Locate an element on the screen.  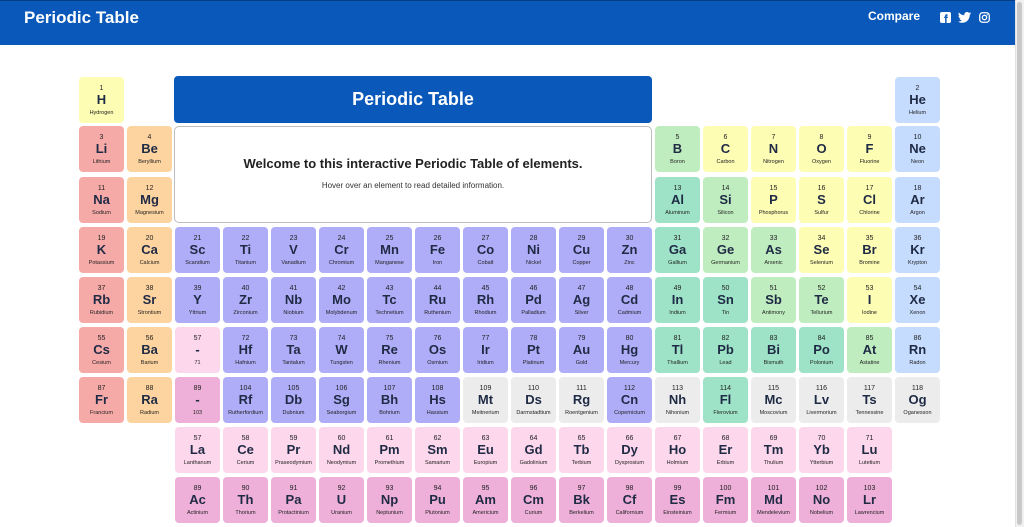
facebook-icon is located at coordinates (945, 17).